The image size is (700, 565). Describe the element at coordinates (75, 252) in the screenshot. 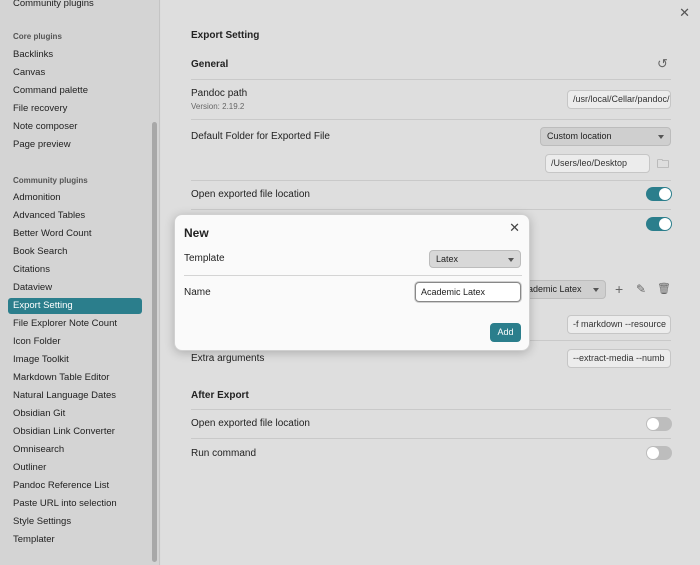

I see `sidebar-item-book-search: Book Search` at that location.